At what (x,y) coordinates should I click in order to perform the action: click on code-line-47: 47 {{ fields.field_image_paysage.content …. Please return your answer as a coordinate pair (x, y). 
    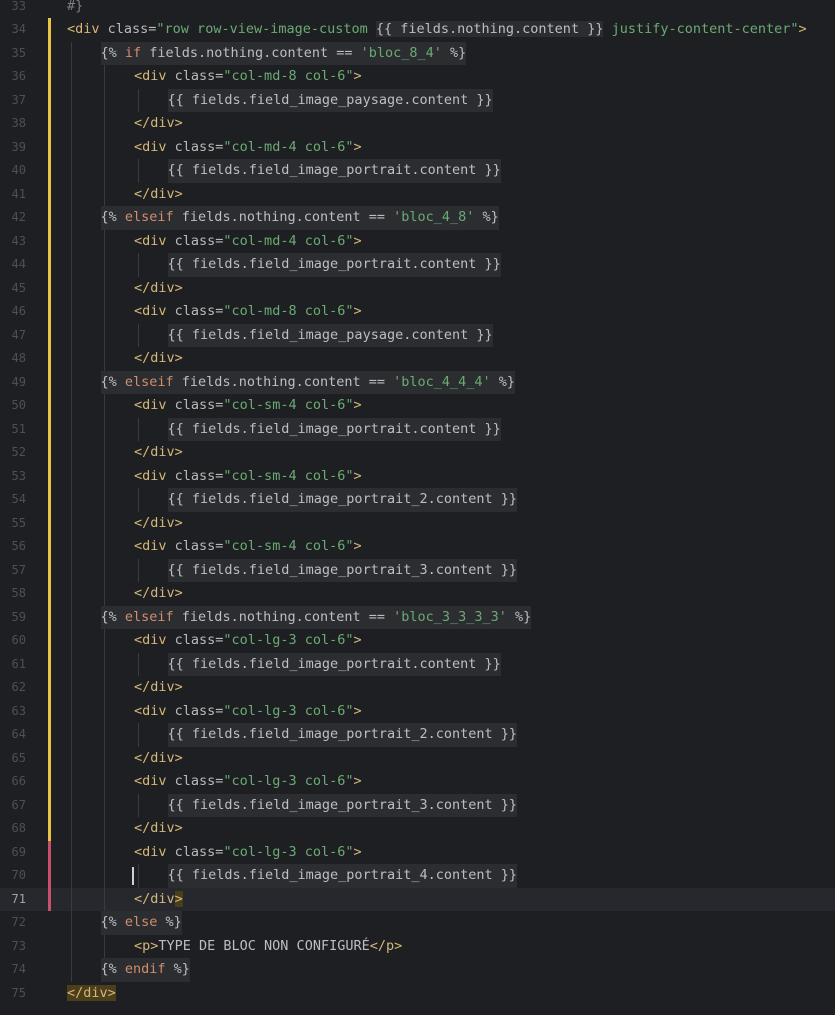
    Looking at the image, I should click on (417, 335).